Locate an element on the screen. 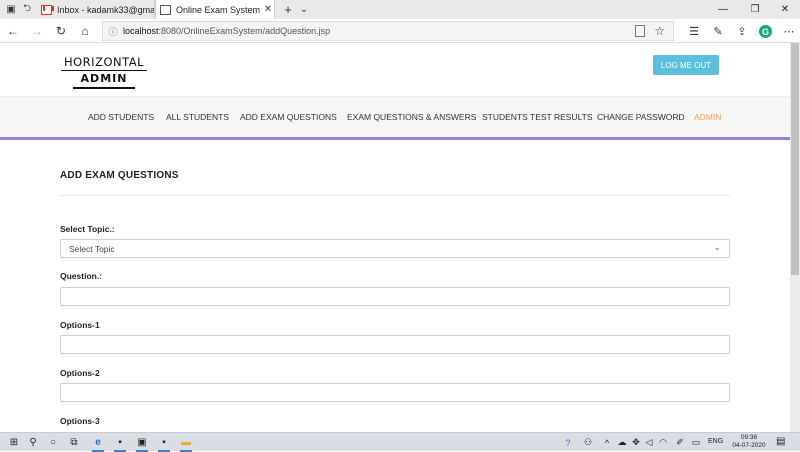 This screenshot has height=452, width=800. clock-date: 04-07-2020 is located at coordinates (749, 445).